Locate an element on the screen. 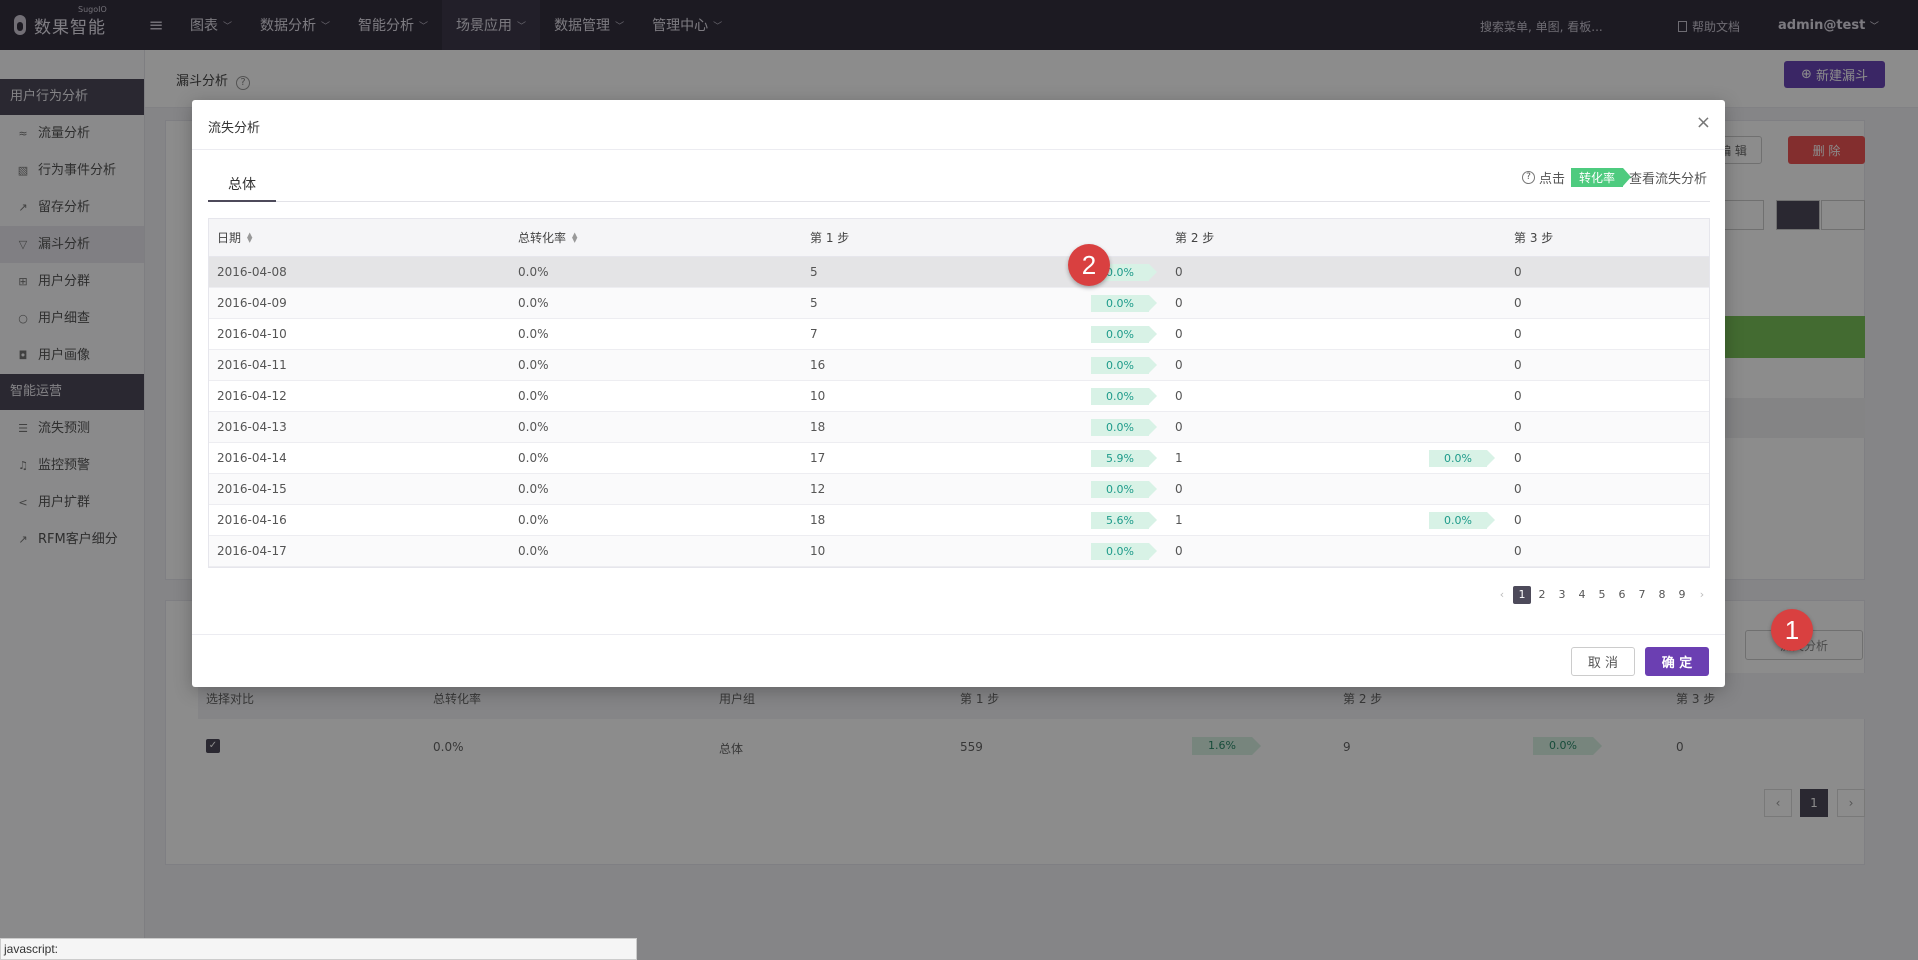  header-date: 日期 ▲ ▼ is located at coordinates (234, 237).